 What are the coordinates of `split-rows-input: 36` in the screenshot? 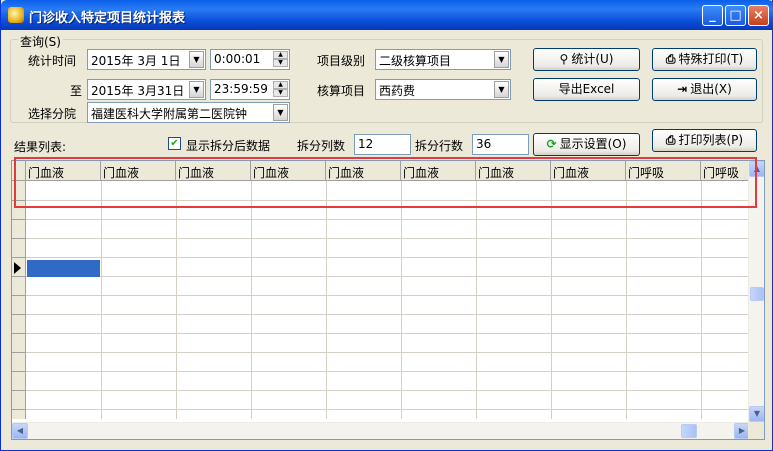 It's located at (500, 144).